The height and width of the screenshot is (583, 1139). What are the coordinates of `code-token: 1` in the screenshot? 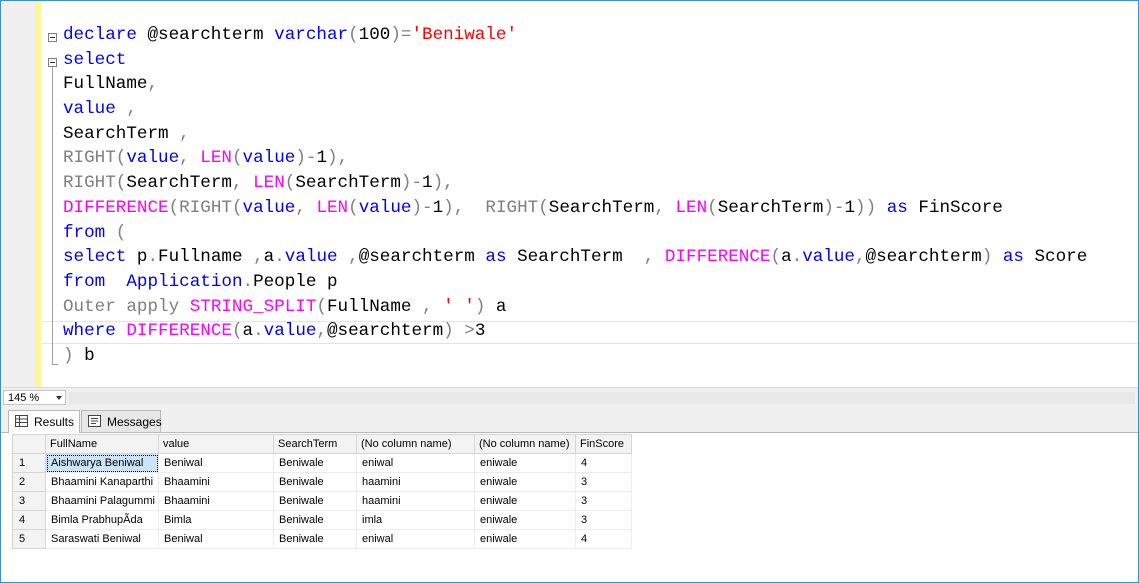 It's located at (427, 183).